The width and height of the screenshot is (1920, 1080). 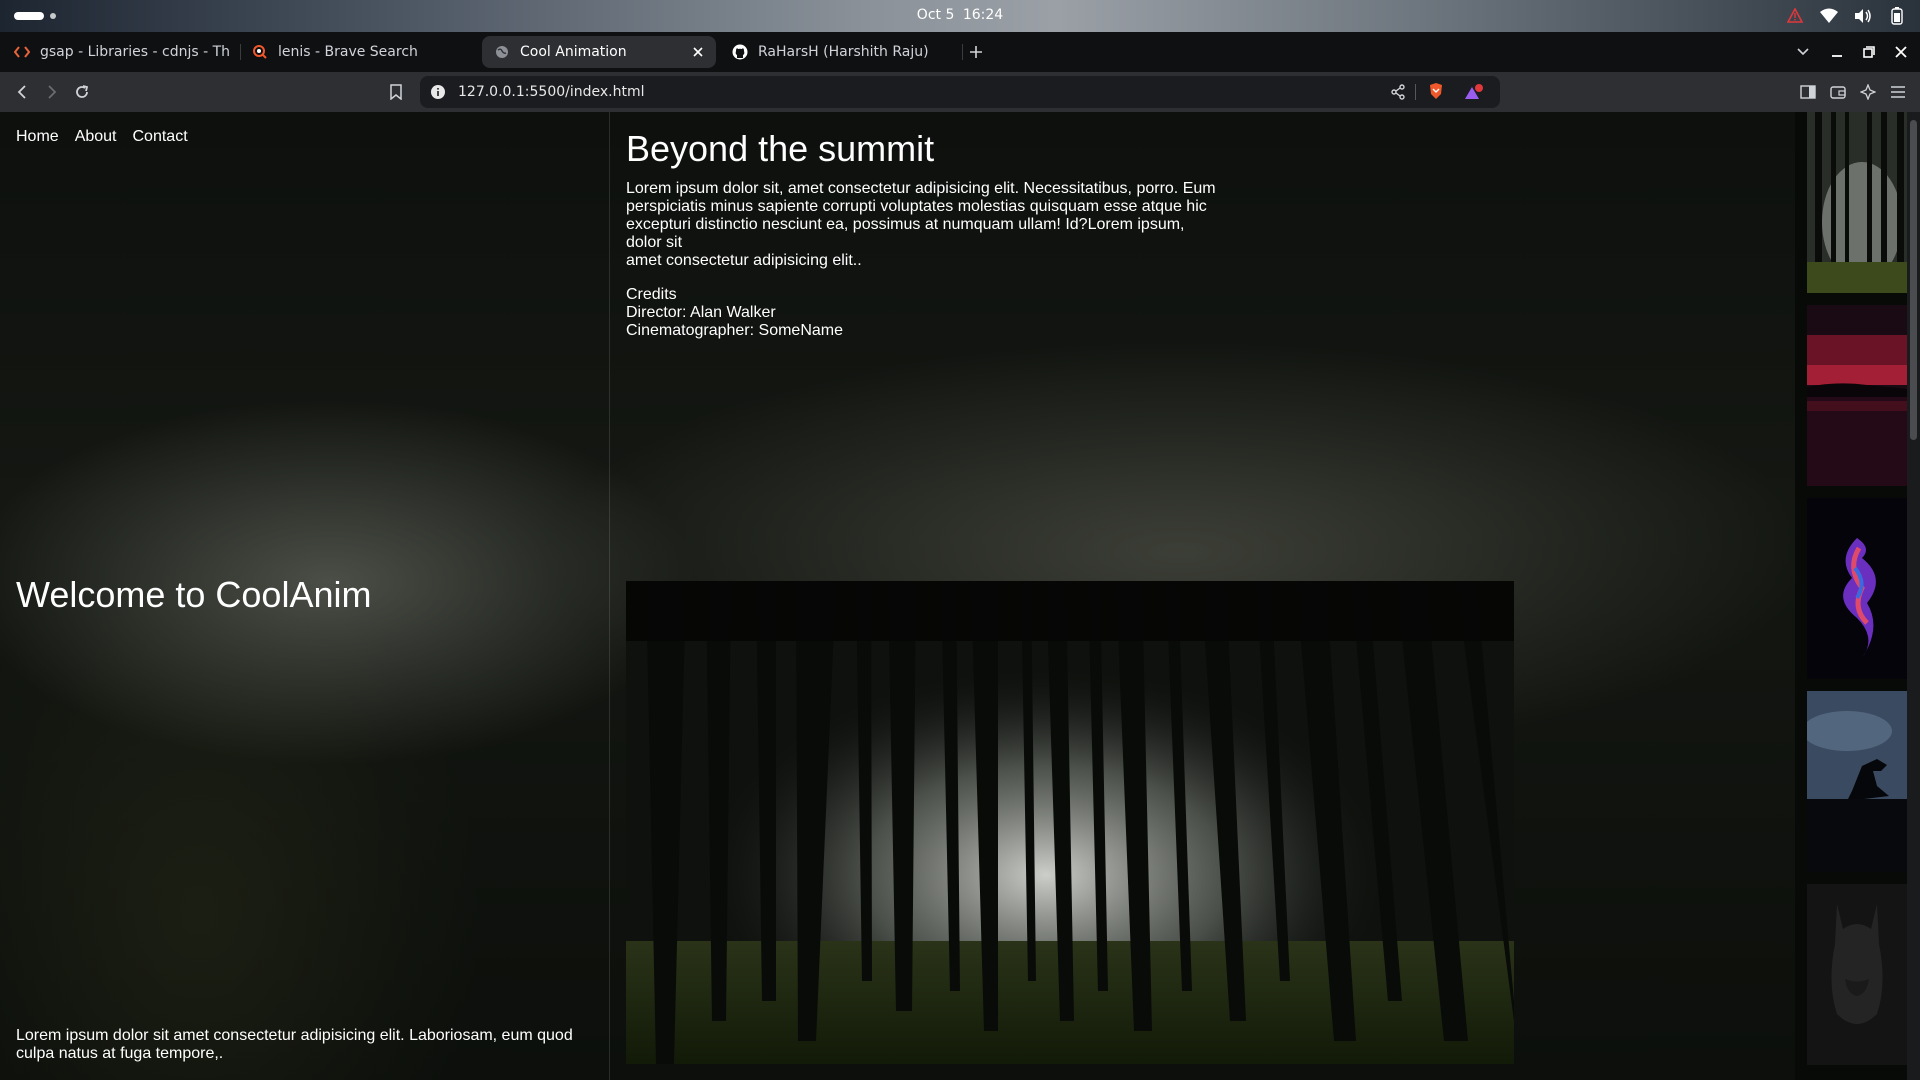 What do you see at coordinates (740, 52) in the screenshot?
I see `github-icon` at bounding box center [740, 52].